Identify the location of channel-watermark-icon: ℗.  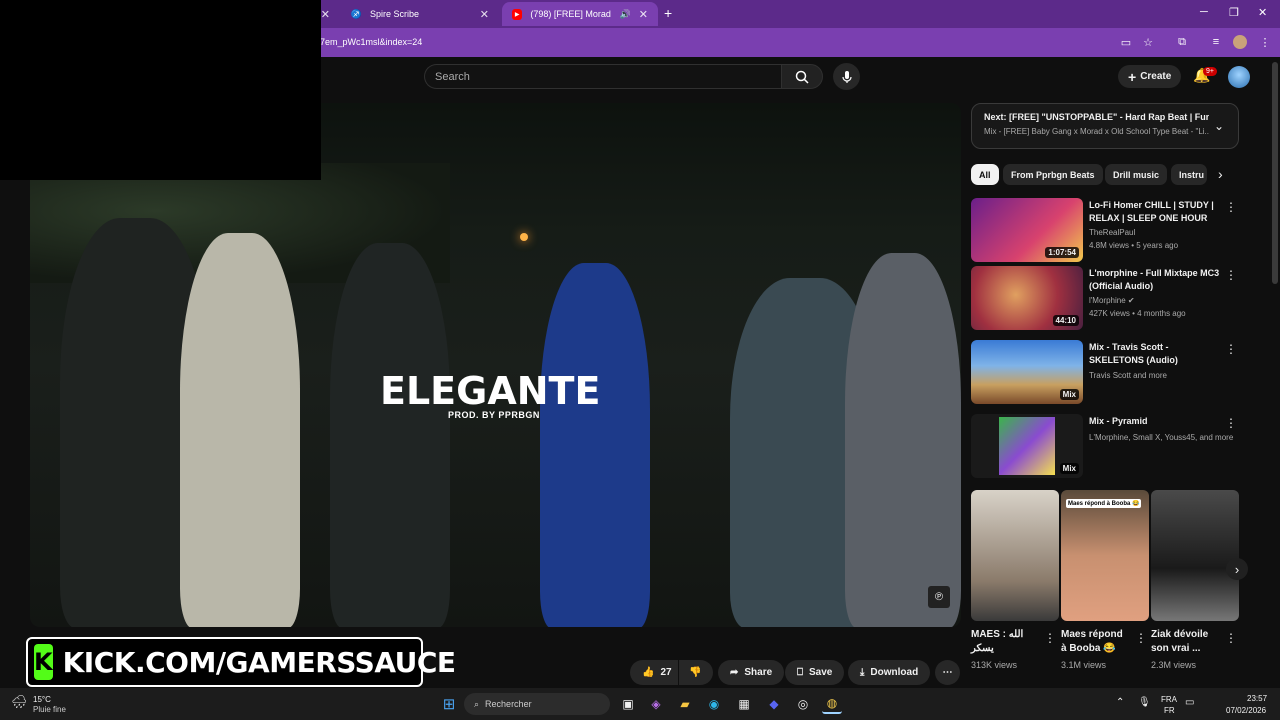
(939, 597).